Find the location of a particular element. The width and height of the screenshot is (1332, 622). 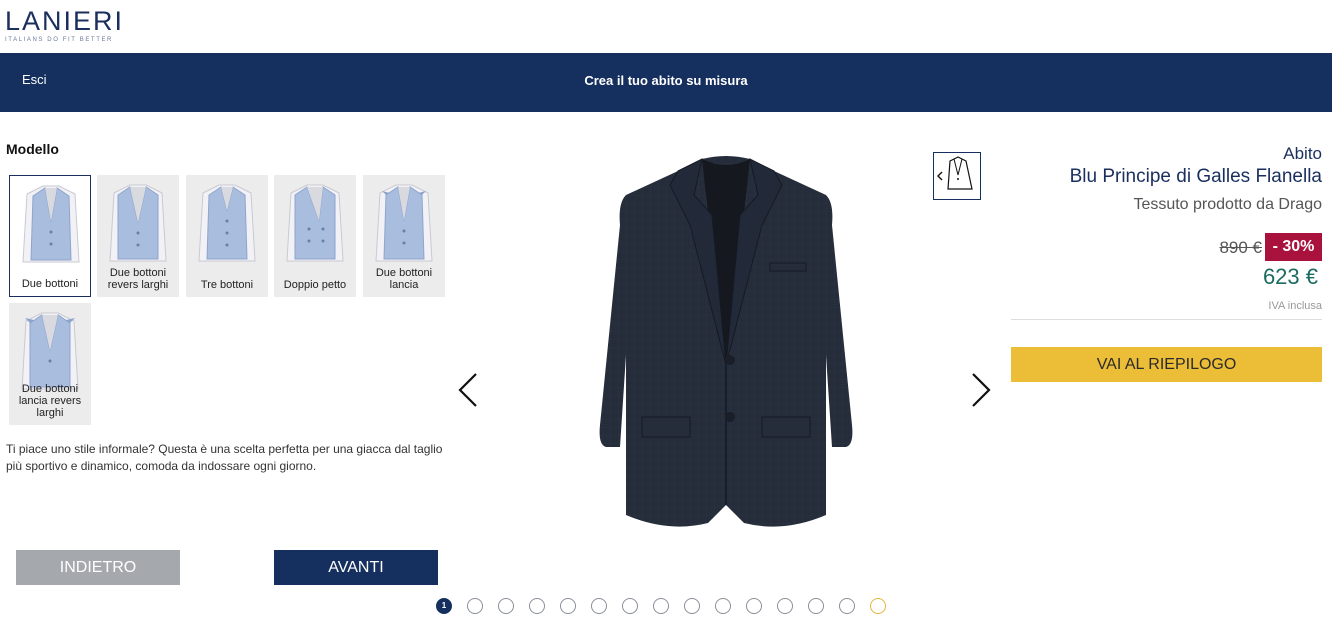

model-option-due-bottoni-lancia: Due bottoni lancia is located at coordinates (404, 236).